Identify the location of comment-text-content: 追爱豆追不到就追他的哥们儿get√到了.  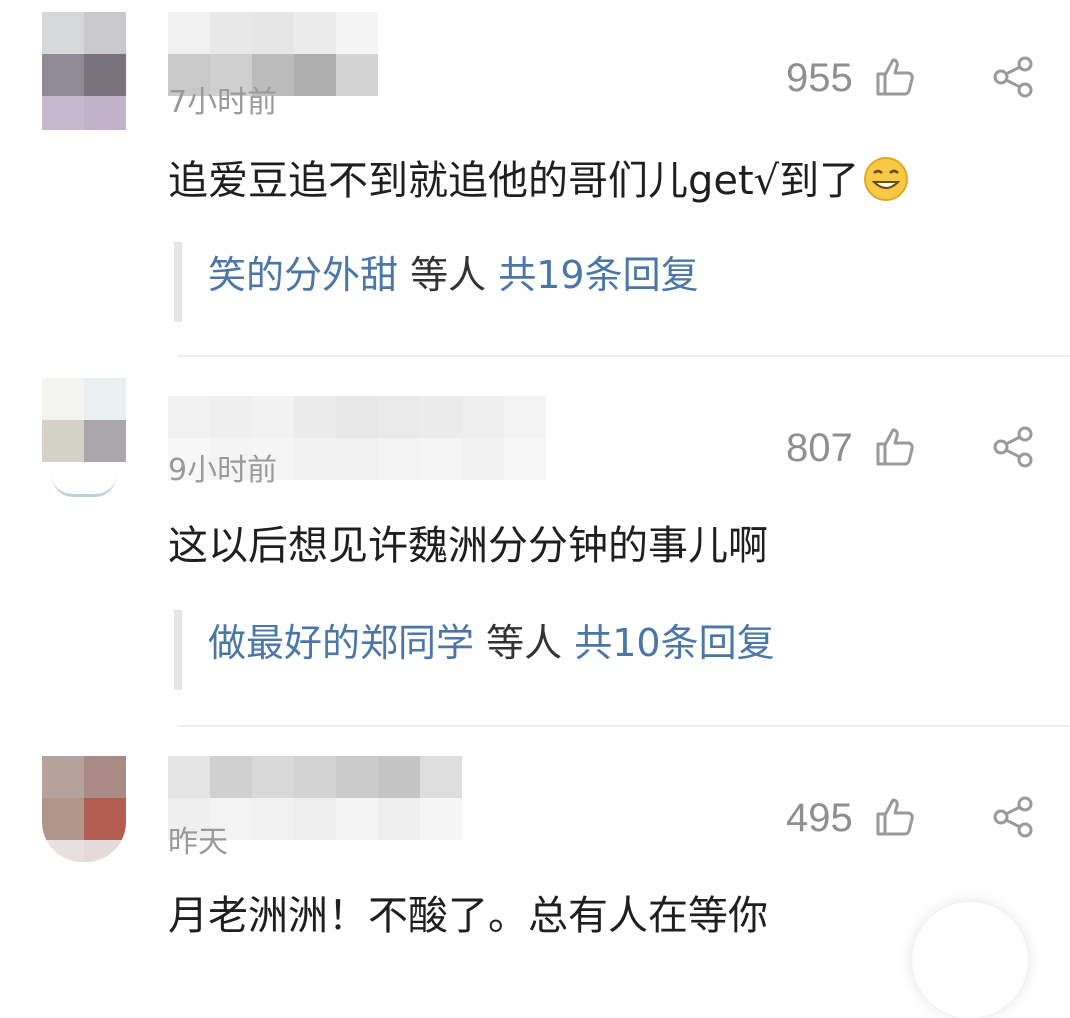
(514, 181).